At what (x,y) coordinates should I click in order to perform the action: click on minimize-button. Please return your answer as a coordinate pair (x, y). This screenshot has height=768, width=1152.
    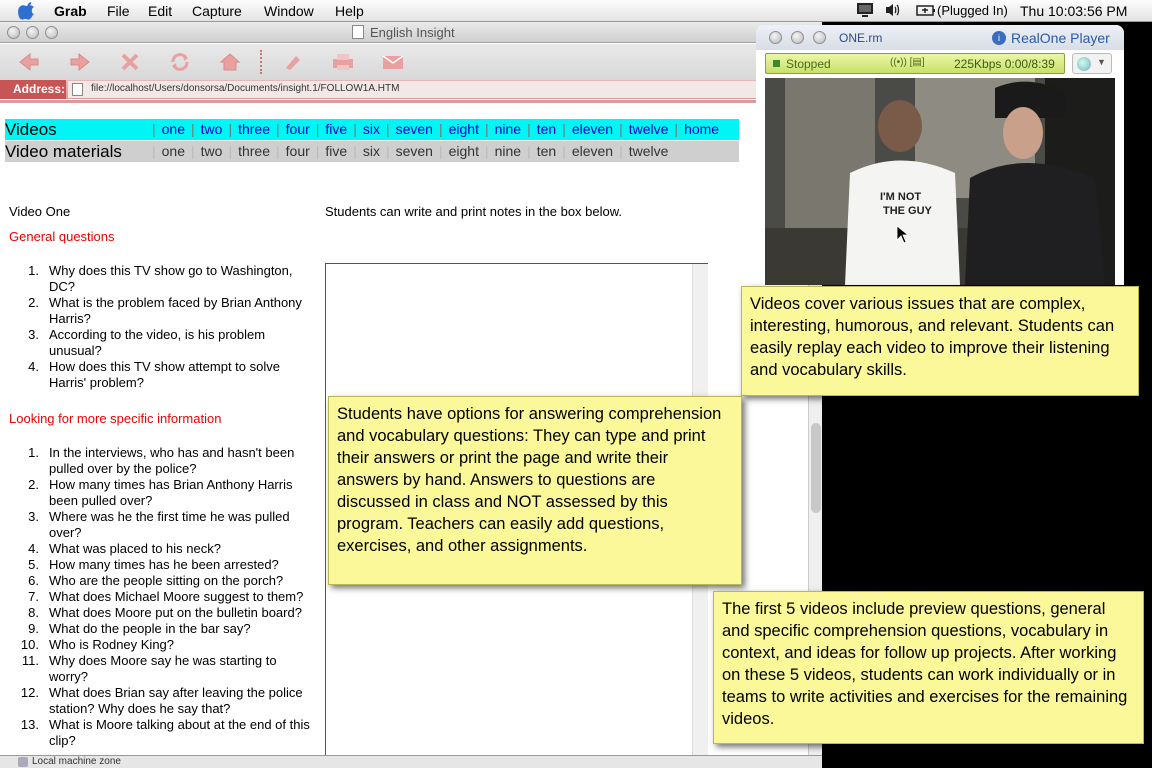
    Looking at the image, I should click on (32, 32).